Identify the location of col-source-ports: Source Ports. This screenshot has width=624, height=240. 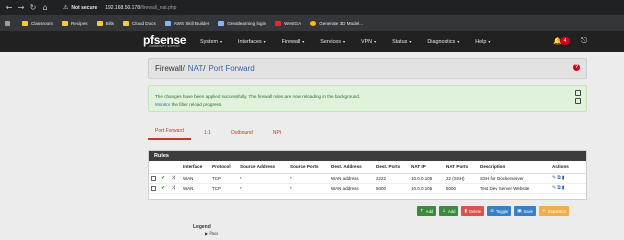
(308, 167).